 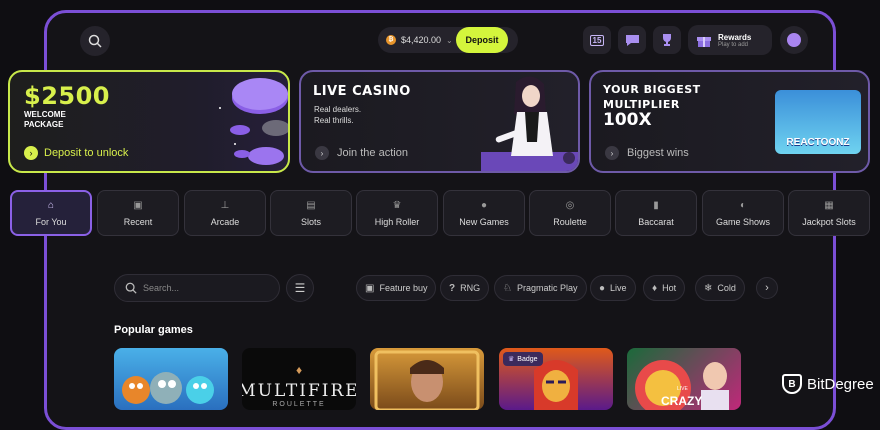 I want to click on tab-high-roller: ♛ High Roller, so click(x=397, y=213).